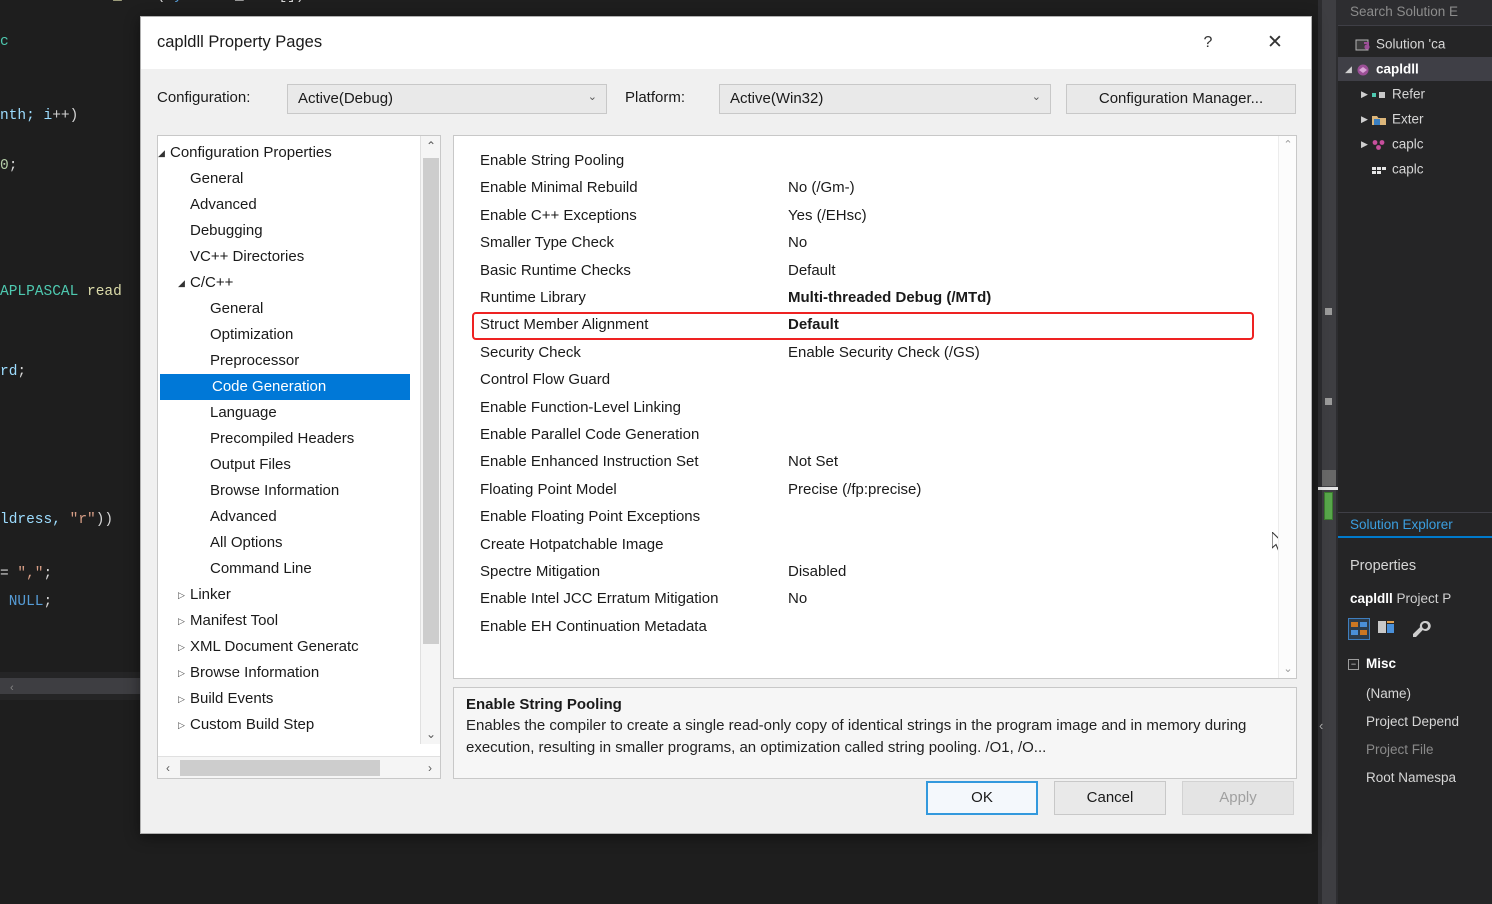  What do you see at coordinates (884, 352) in the screenshot?
I see `property-value: Enable Security Check (/GS)` at bounding box center [884, 352].